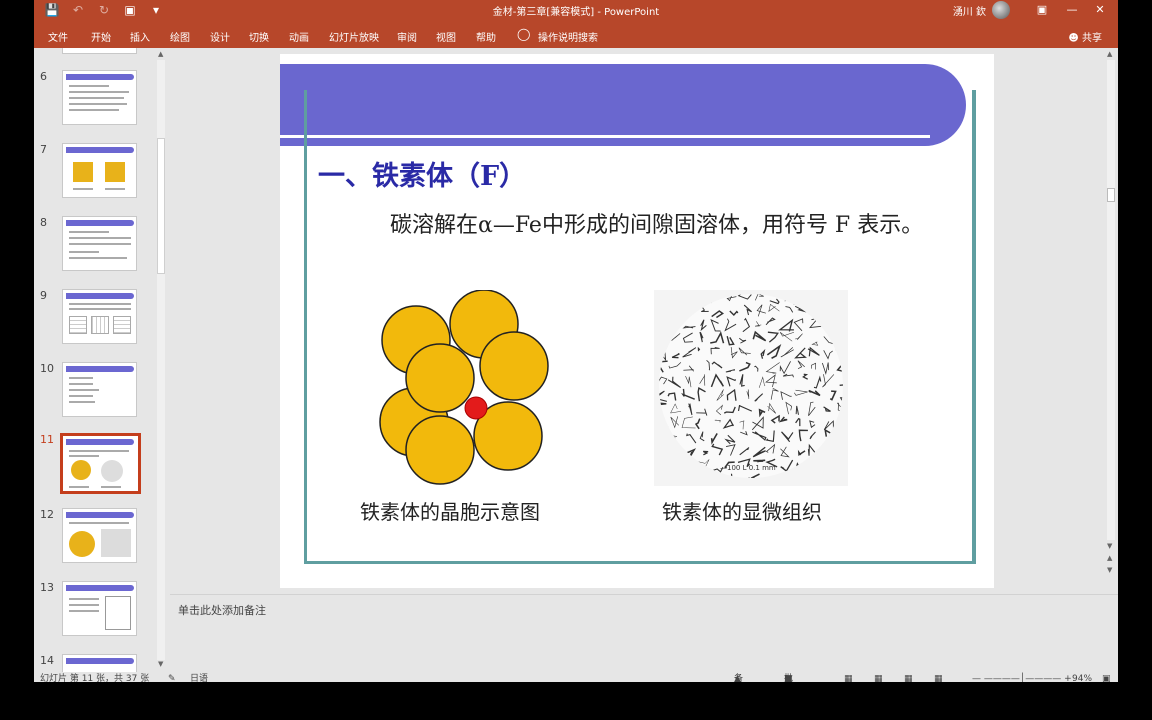 This screenshot has height=720, width=1152. I want to click on tab-home: 开始, so click(101, 36).